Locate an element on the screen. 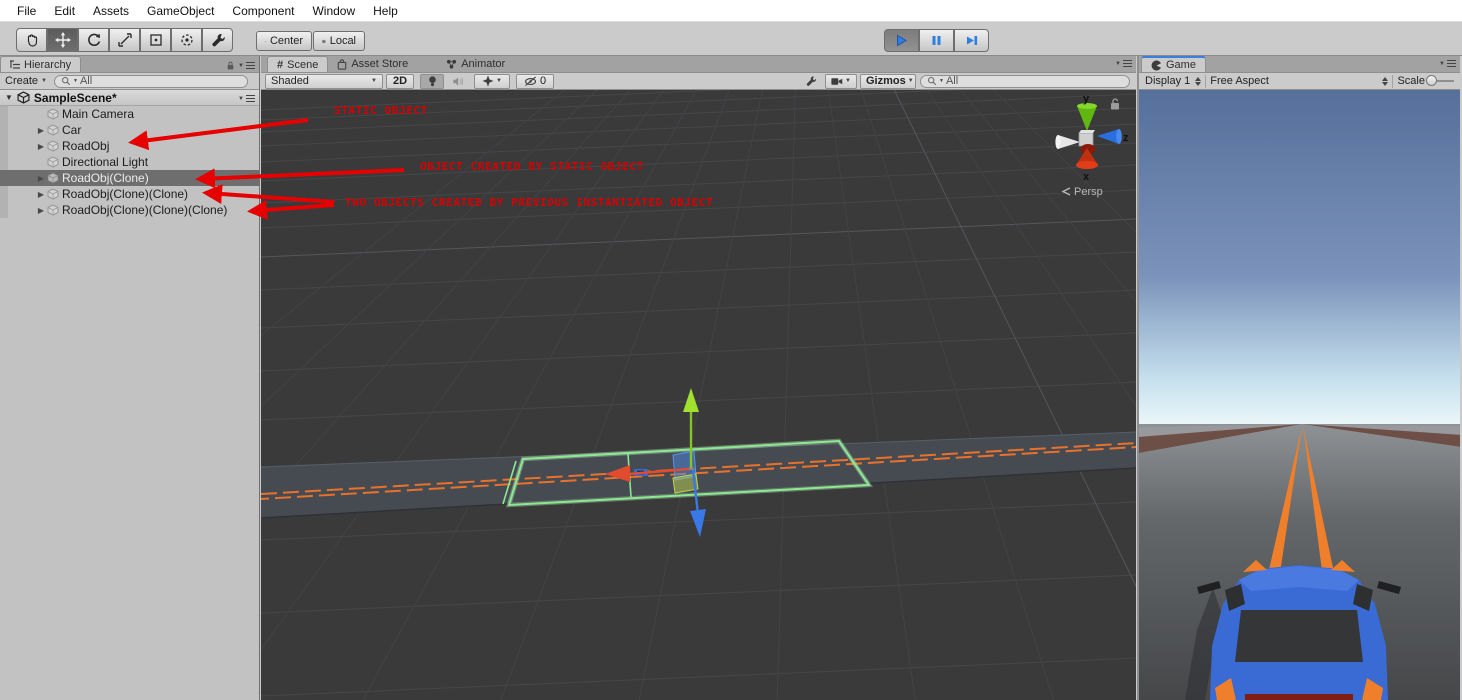 Image resolution: width=1462 pixels, height=700 pixels. scale-slider-knob is located at coordinates (1431, 80).